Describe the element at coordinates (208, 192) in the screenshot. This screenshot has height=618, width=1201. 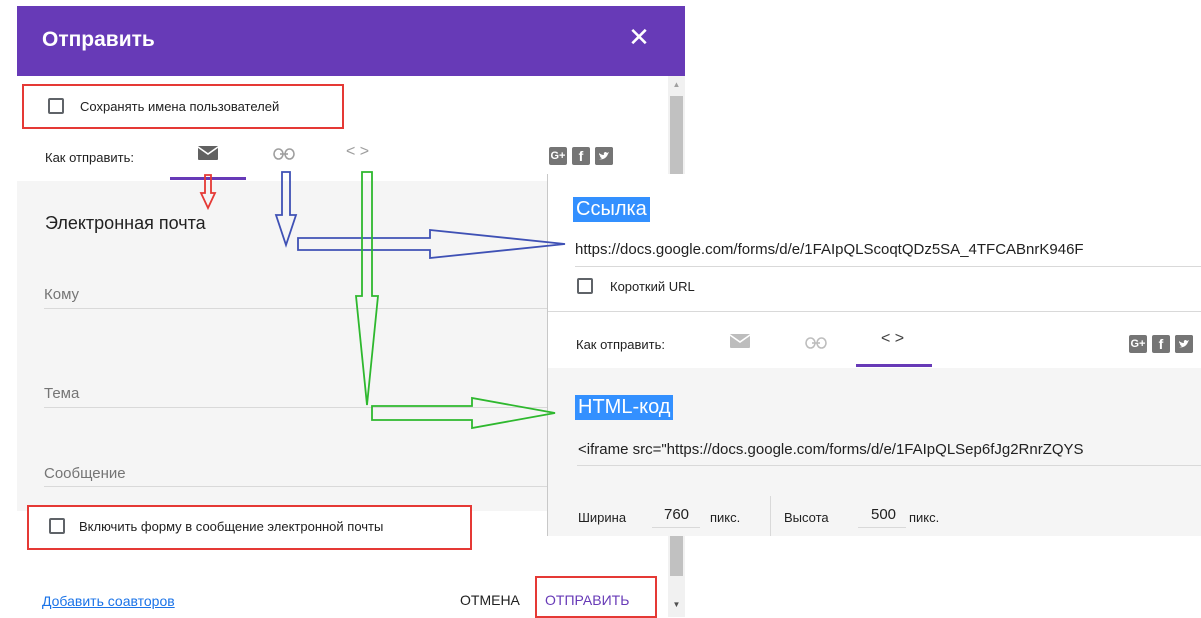
I see `red-arrow` at that location.